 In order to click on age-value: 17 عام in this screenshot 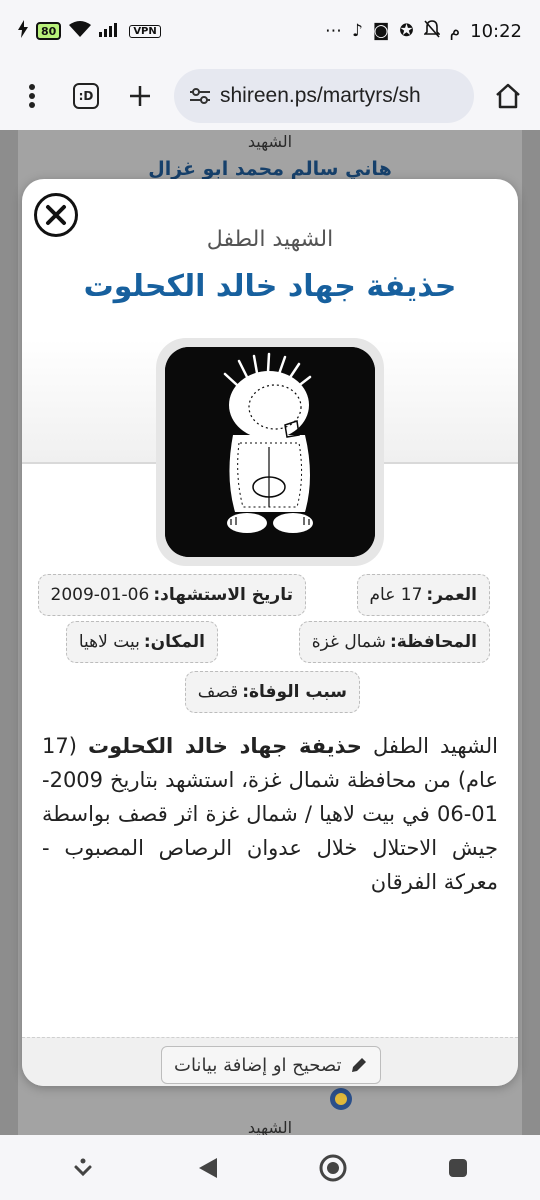, I will do `click(396, 595)`.